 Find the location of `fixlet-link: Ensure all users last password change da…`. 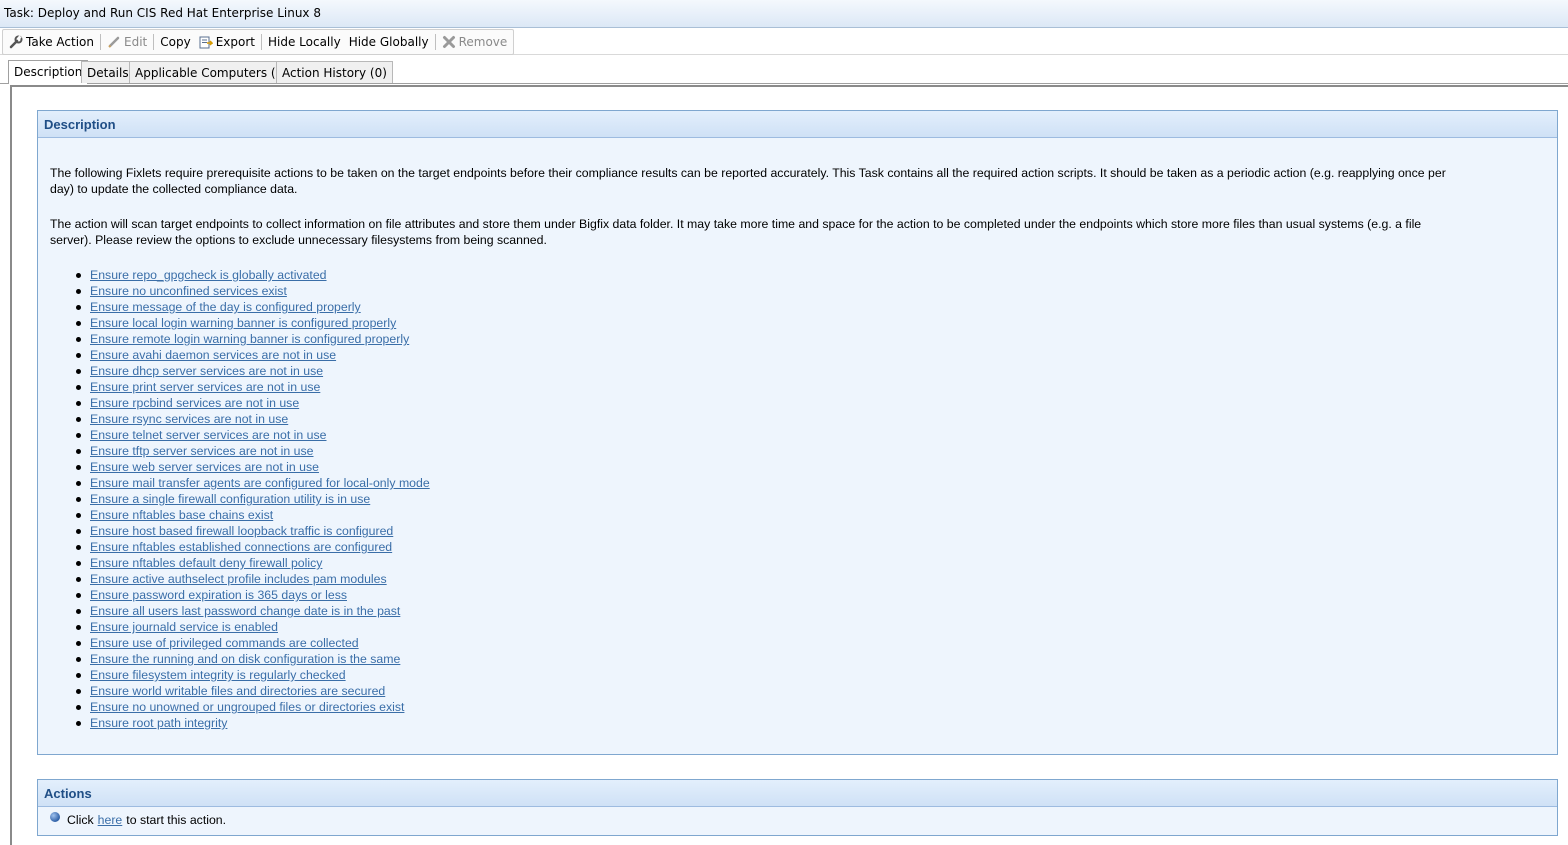

fixlet-link: Ensure all users last password change da… is located at coordinates (245, 611).